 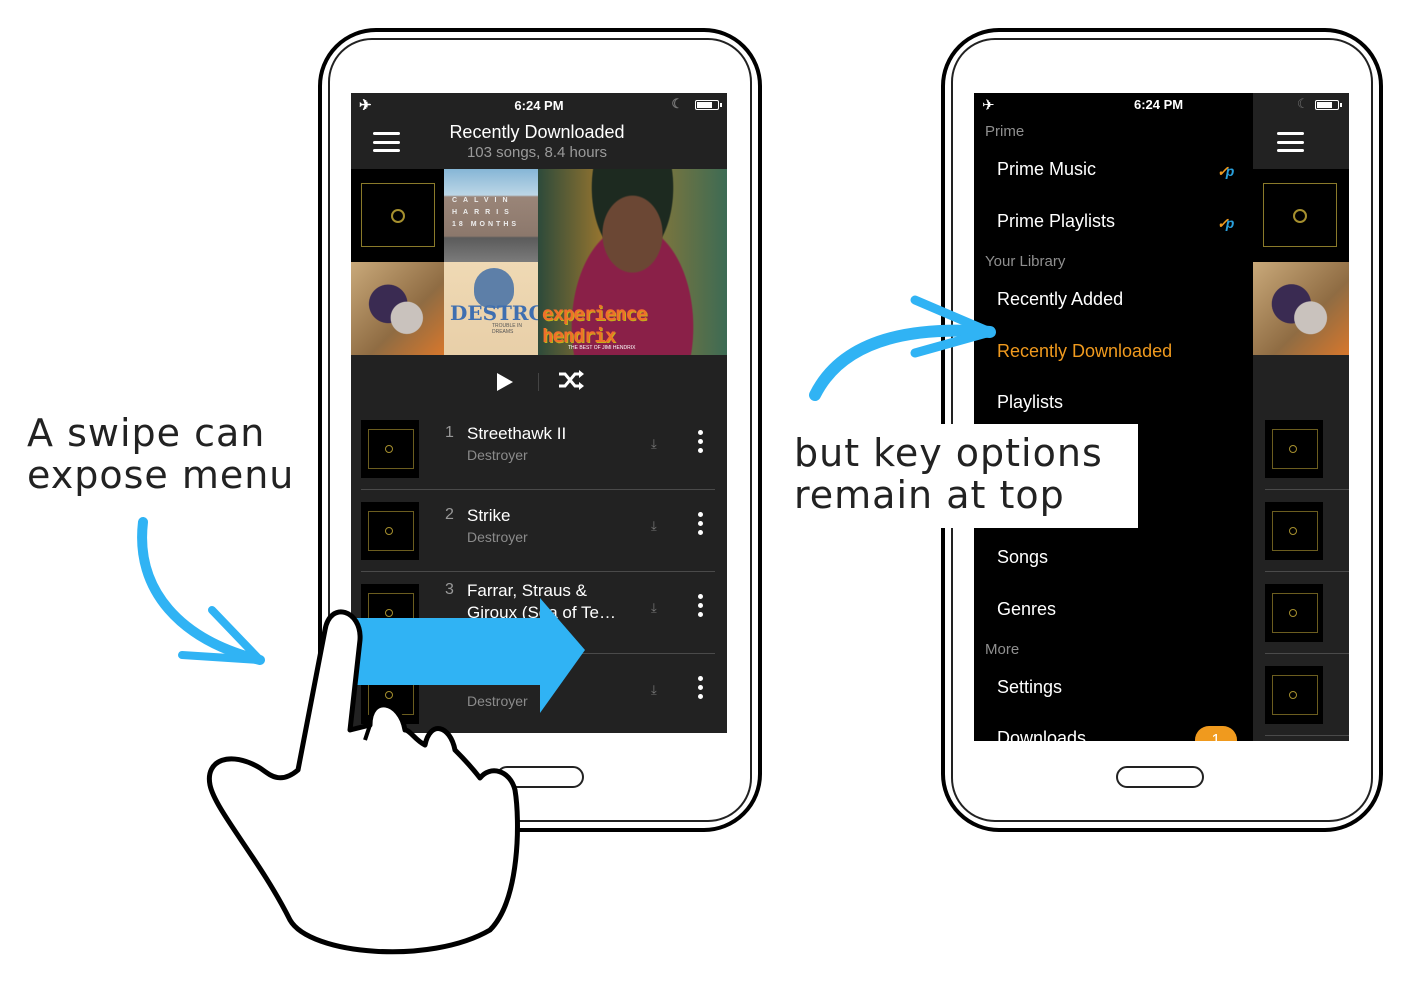 I want to click on album-art-trouble-in-dreams: DESTROYER TROUBLE IN DREAMS, so click(x=491, y=308).